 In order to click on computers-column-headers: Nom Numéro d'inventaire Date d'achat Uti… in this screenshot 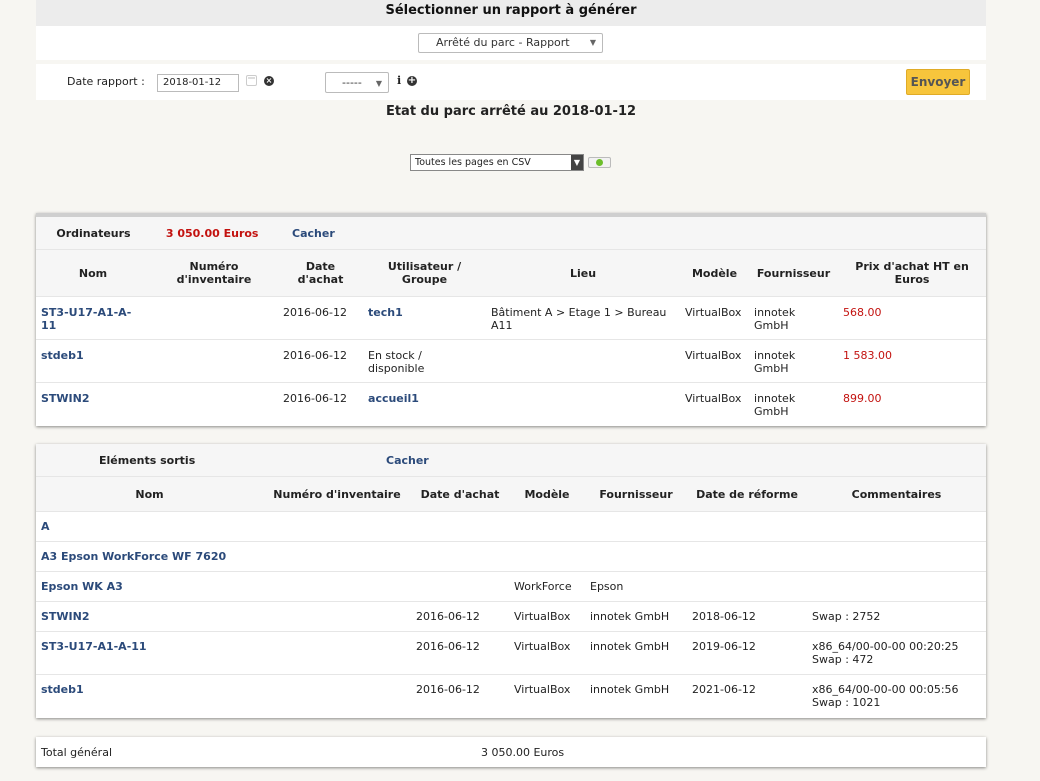, I will do `click(511, 273)`.